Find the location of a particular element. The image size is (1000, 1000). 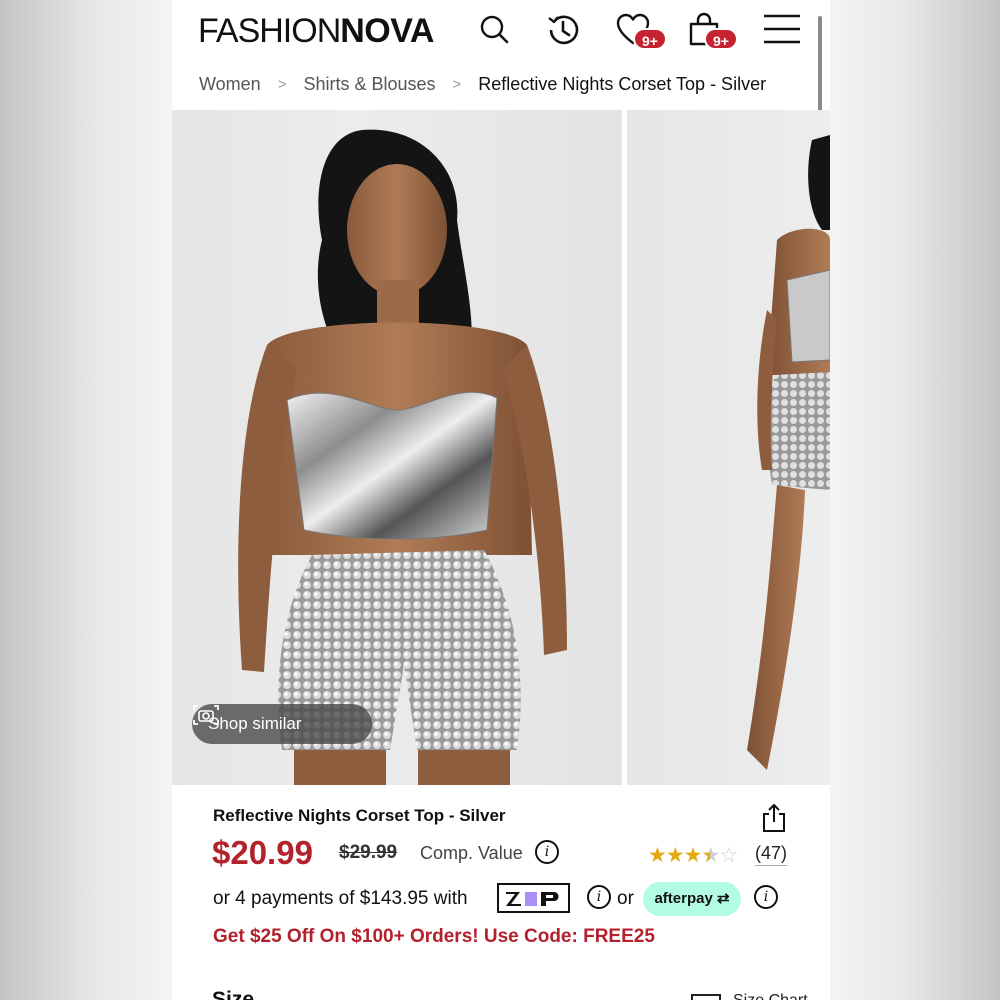

afterpay-arrows-icon: ⇄ is located at coordinates (721, 898).